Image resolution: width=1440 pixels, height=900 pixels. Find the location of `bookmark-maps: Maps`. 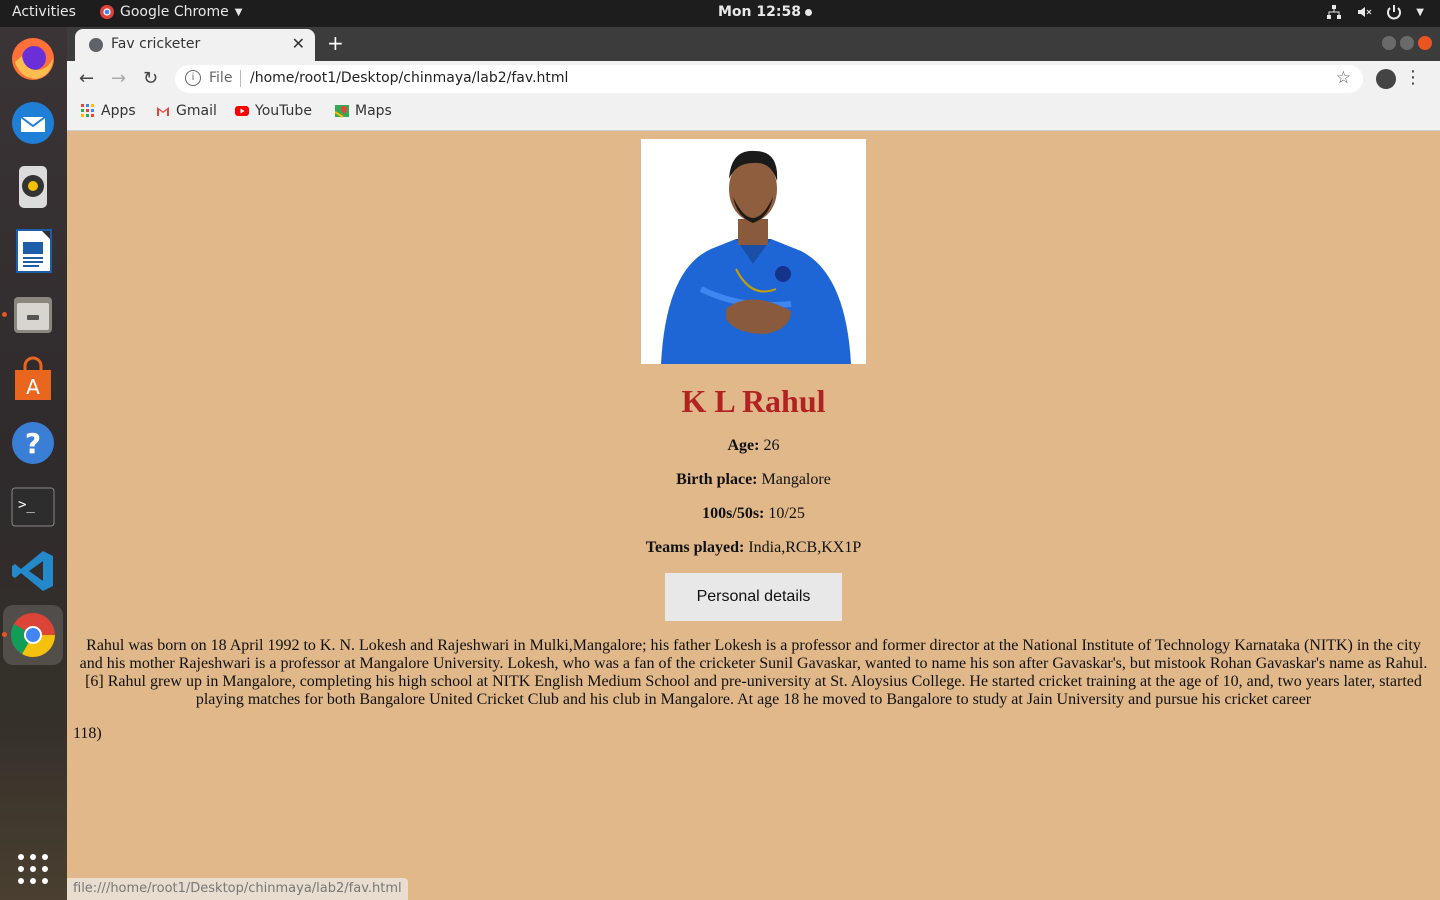

bookmark-maps: Maps is located at coordinates (363, 111).